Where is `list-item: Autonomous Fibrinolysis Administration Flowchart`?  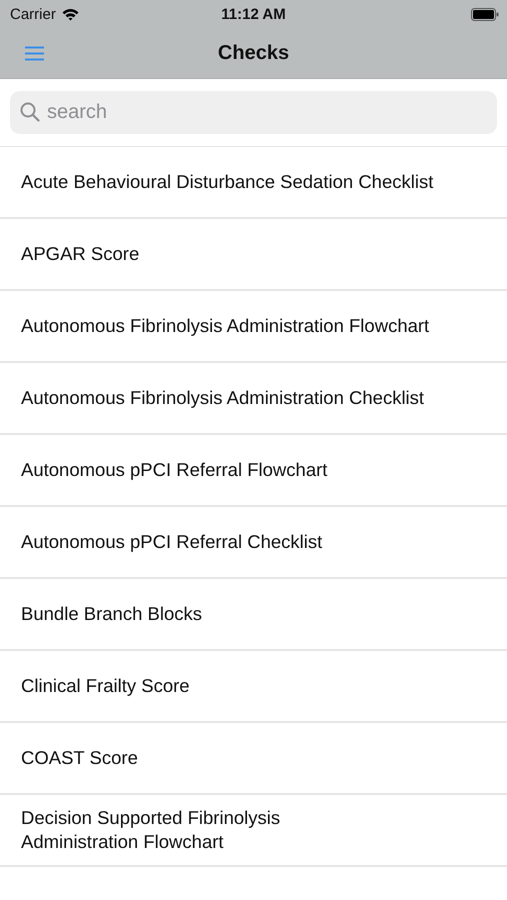
list-item: Autonomous Fibrinolysis Administration Flowchart is located at coordinates (253, 327).